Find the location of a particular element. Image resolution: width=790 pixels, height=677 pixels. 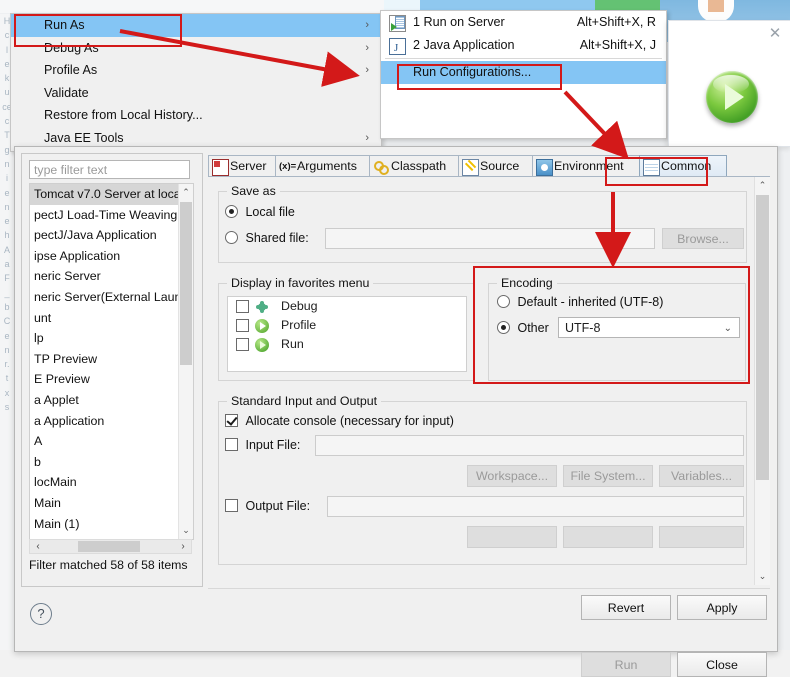

list-item: a Application is located at coordinates (111, 421).